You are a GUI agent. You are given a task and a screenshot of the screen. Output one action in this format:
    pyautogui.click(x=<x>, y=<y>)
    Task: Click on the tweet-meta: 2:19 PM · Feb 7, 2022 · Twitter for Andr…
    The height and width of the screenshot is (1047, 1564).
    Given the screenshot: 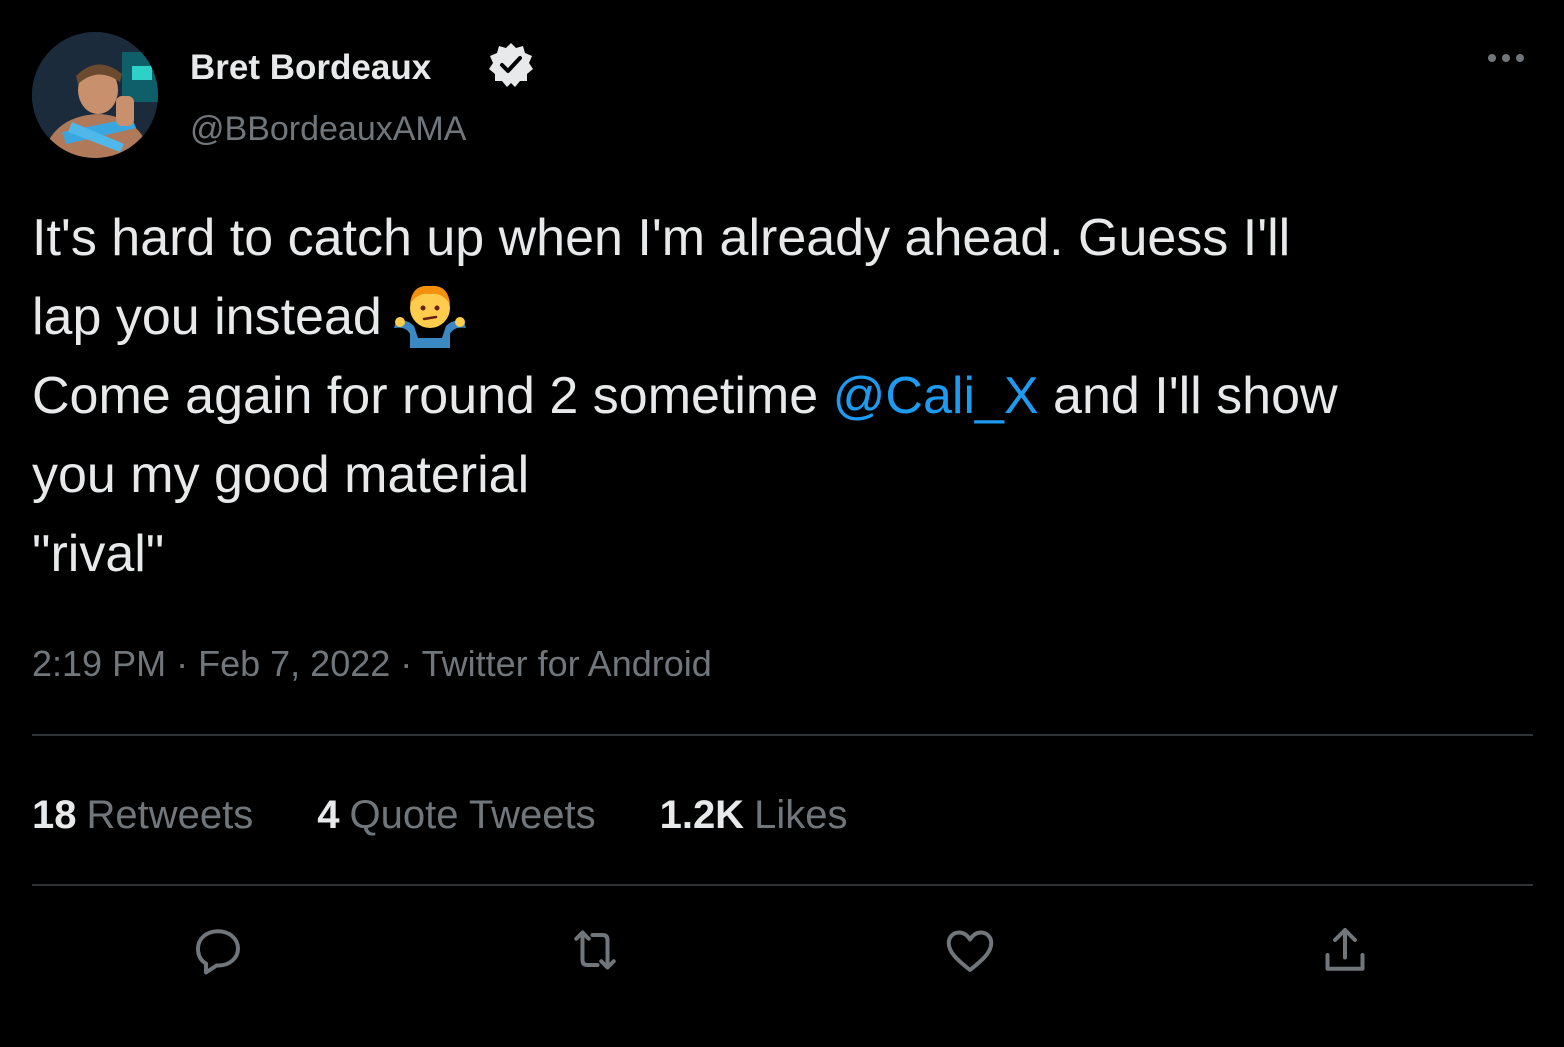 What is the action you would take?
    pyautogui.click(x=372, y=664)
    